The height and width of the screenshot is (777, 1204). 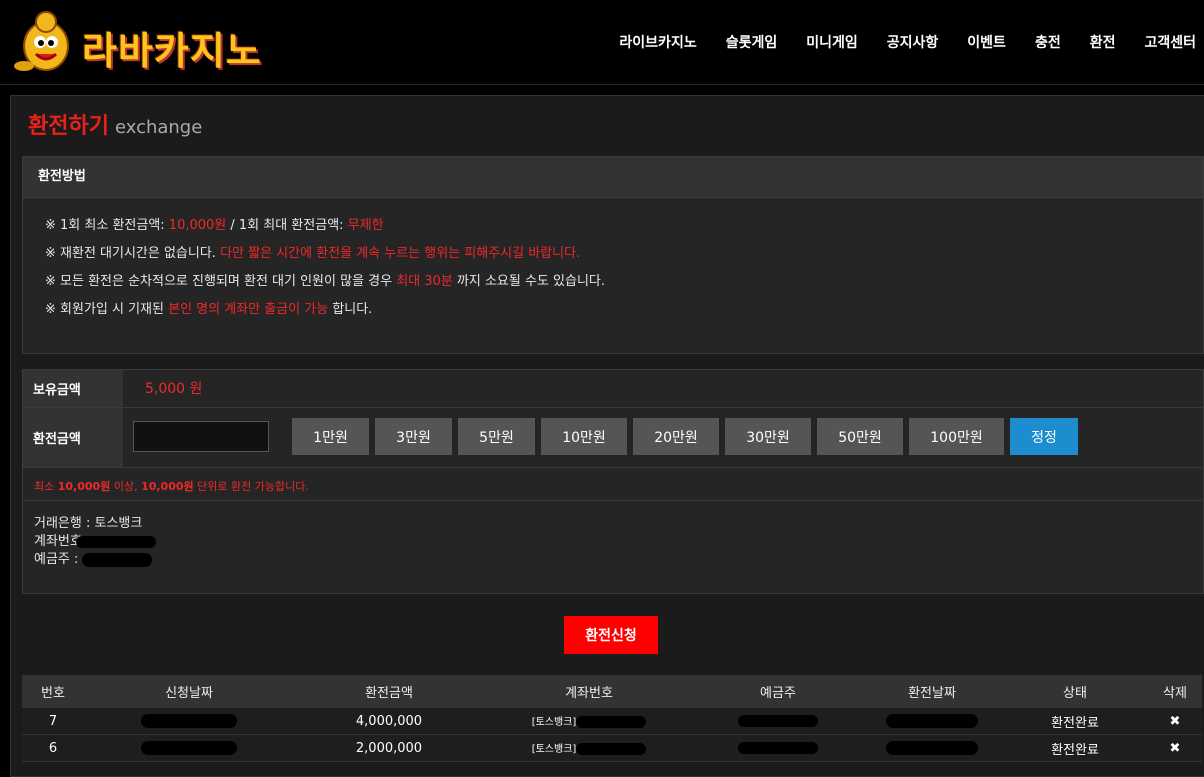 I want to click on site-logo: 라바카지노, so click(x=172, y=40).